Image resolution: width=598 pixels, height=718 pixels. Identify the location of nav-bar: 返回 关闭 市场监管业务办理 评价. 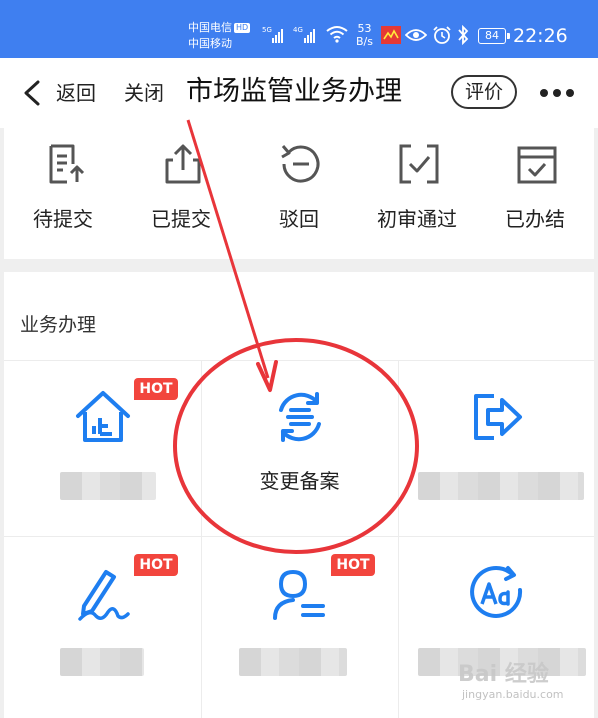
(299, 93).